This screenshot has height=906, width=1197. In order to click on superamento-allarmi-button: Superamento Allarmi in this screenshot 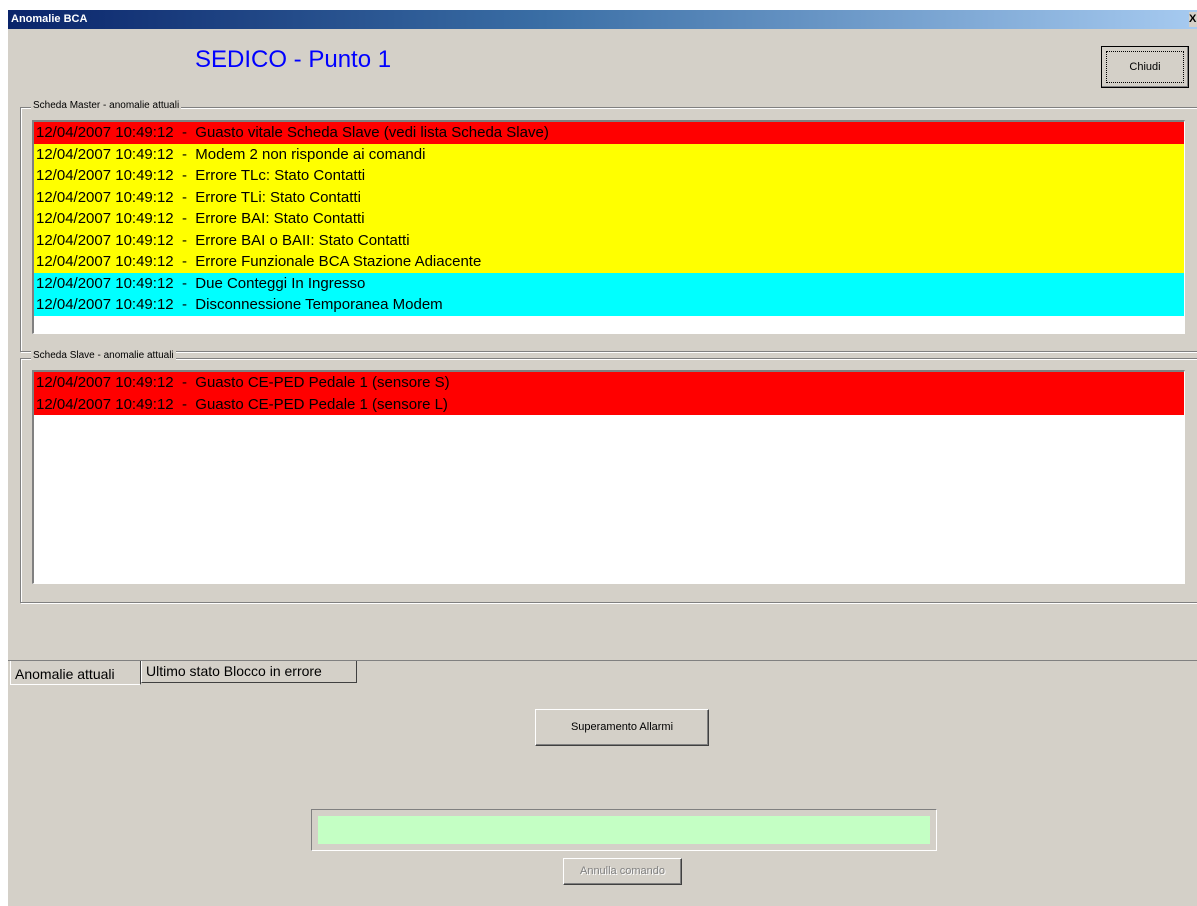, I will do `click(622, 727)`.